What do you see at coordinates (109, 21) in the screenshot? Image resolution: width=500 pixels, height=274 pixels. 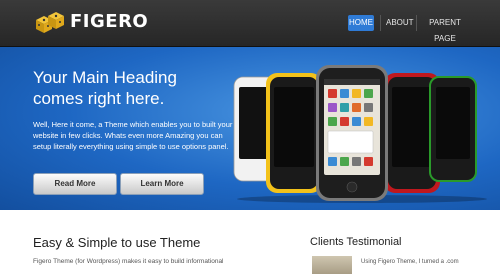 I see `site-logo-text: FIGERO` at bounding box center [109, 21].